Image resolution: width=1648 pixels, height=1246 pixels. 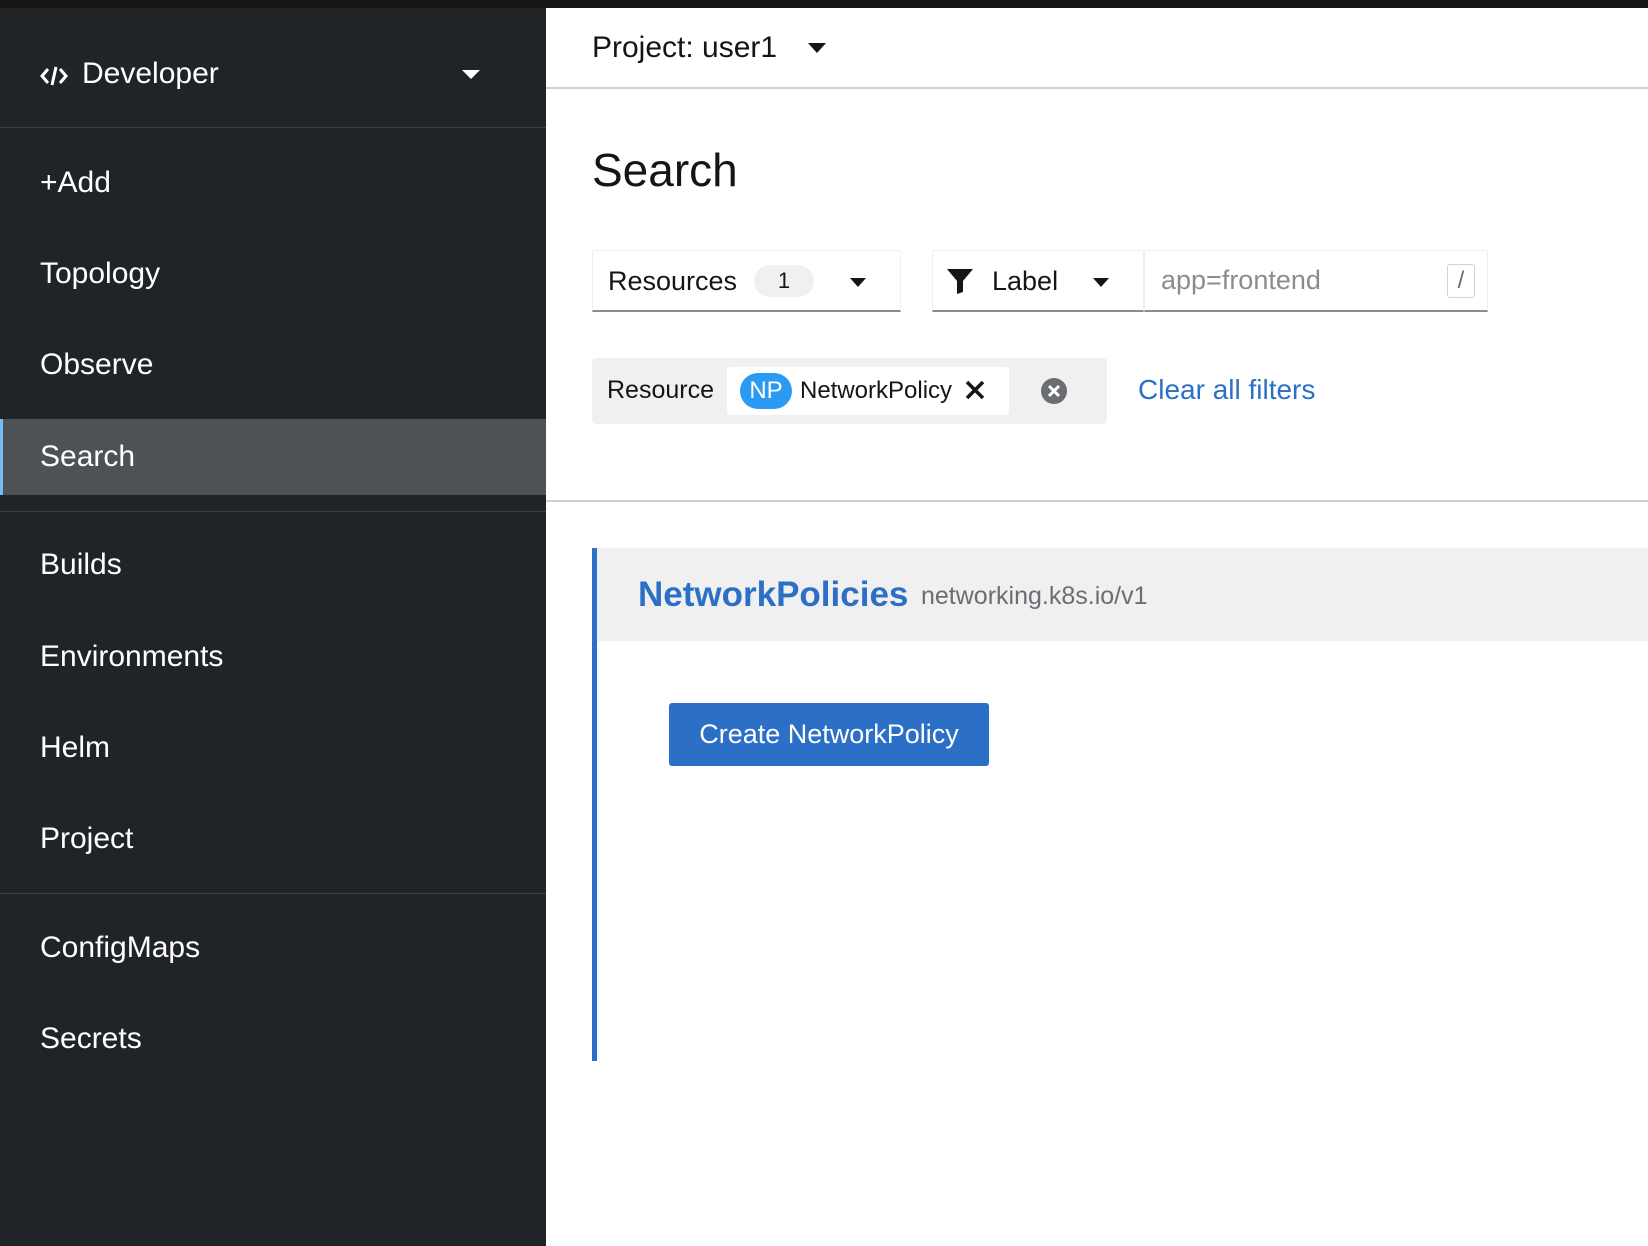 I want to click on filter-icon, so click(x=960, y=281).